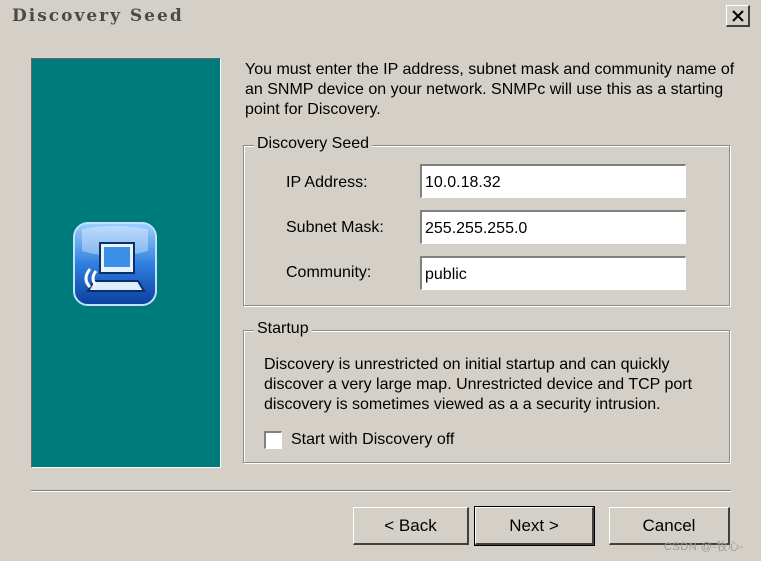 The image size is (761, 561). I want to click on start-discovery-off-label: Start with Discovery off, so click(372, 440).